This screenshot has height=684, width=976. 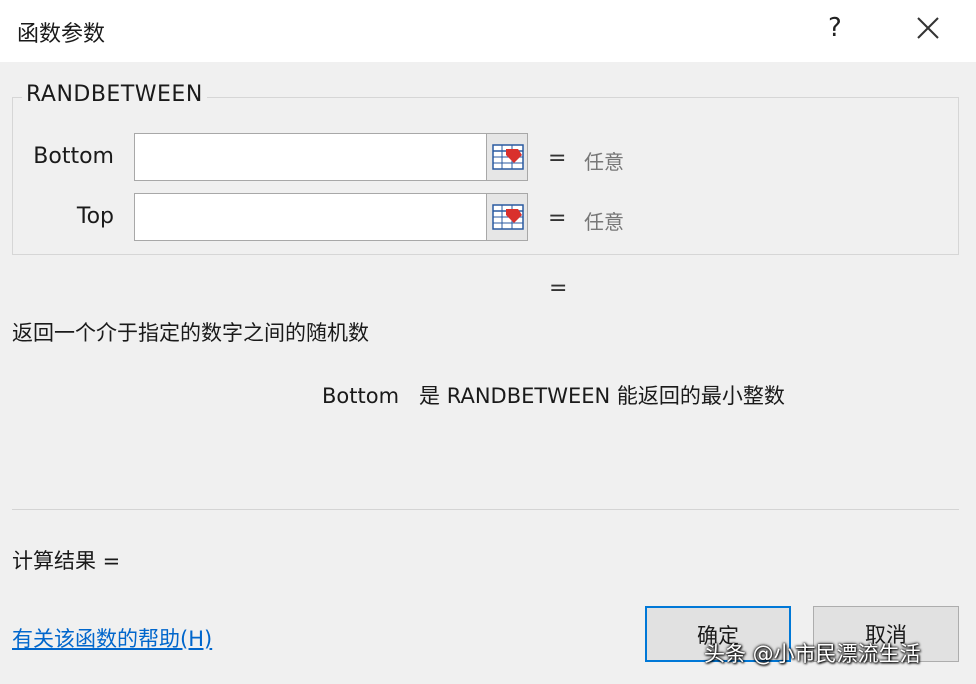 What do you see at coordinates (928, 28) in the screenshot?
I see `close-icon` at bounding box center [928, 28].